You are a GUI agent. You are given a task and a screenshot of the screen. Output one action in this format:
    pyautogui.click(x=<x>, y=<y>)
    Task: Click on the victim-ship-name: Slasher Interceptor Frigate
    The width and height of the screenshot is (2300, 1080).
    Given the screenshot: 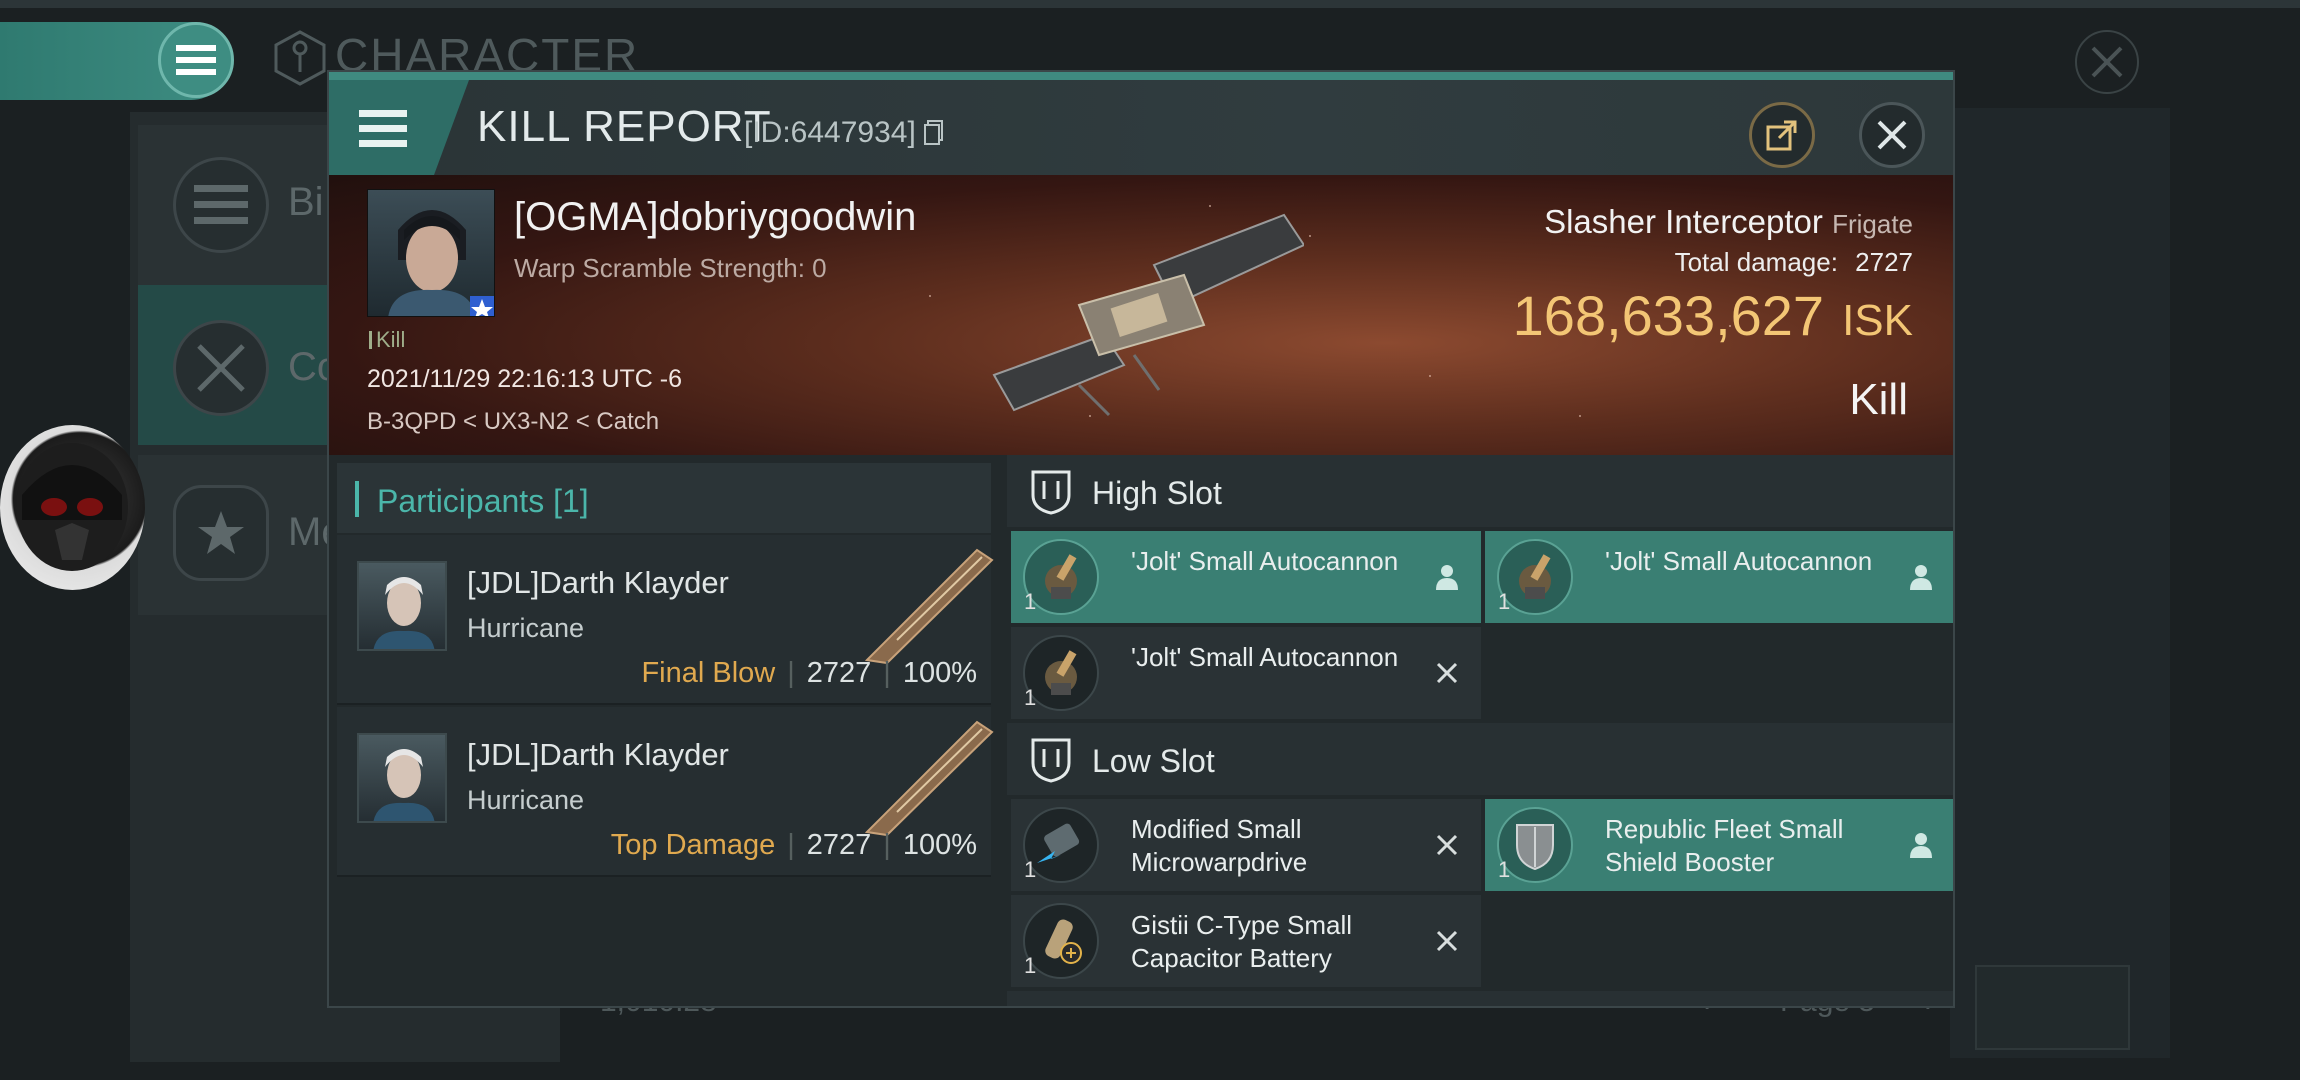 What is the action you would take?
    pyautogui.click(x=1728, y=222)
    